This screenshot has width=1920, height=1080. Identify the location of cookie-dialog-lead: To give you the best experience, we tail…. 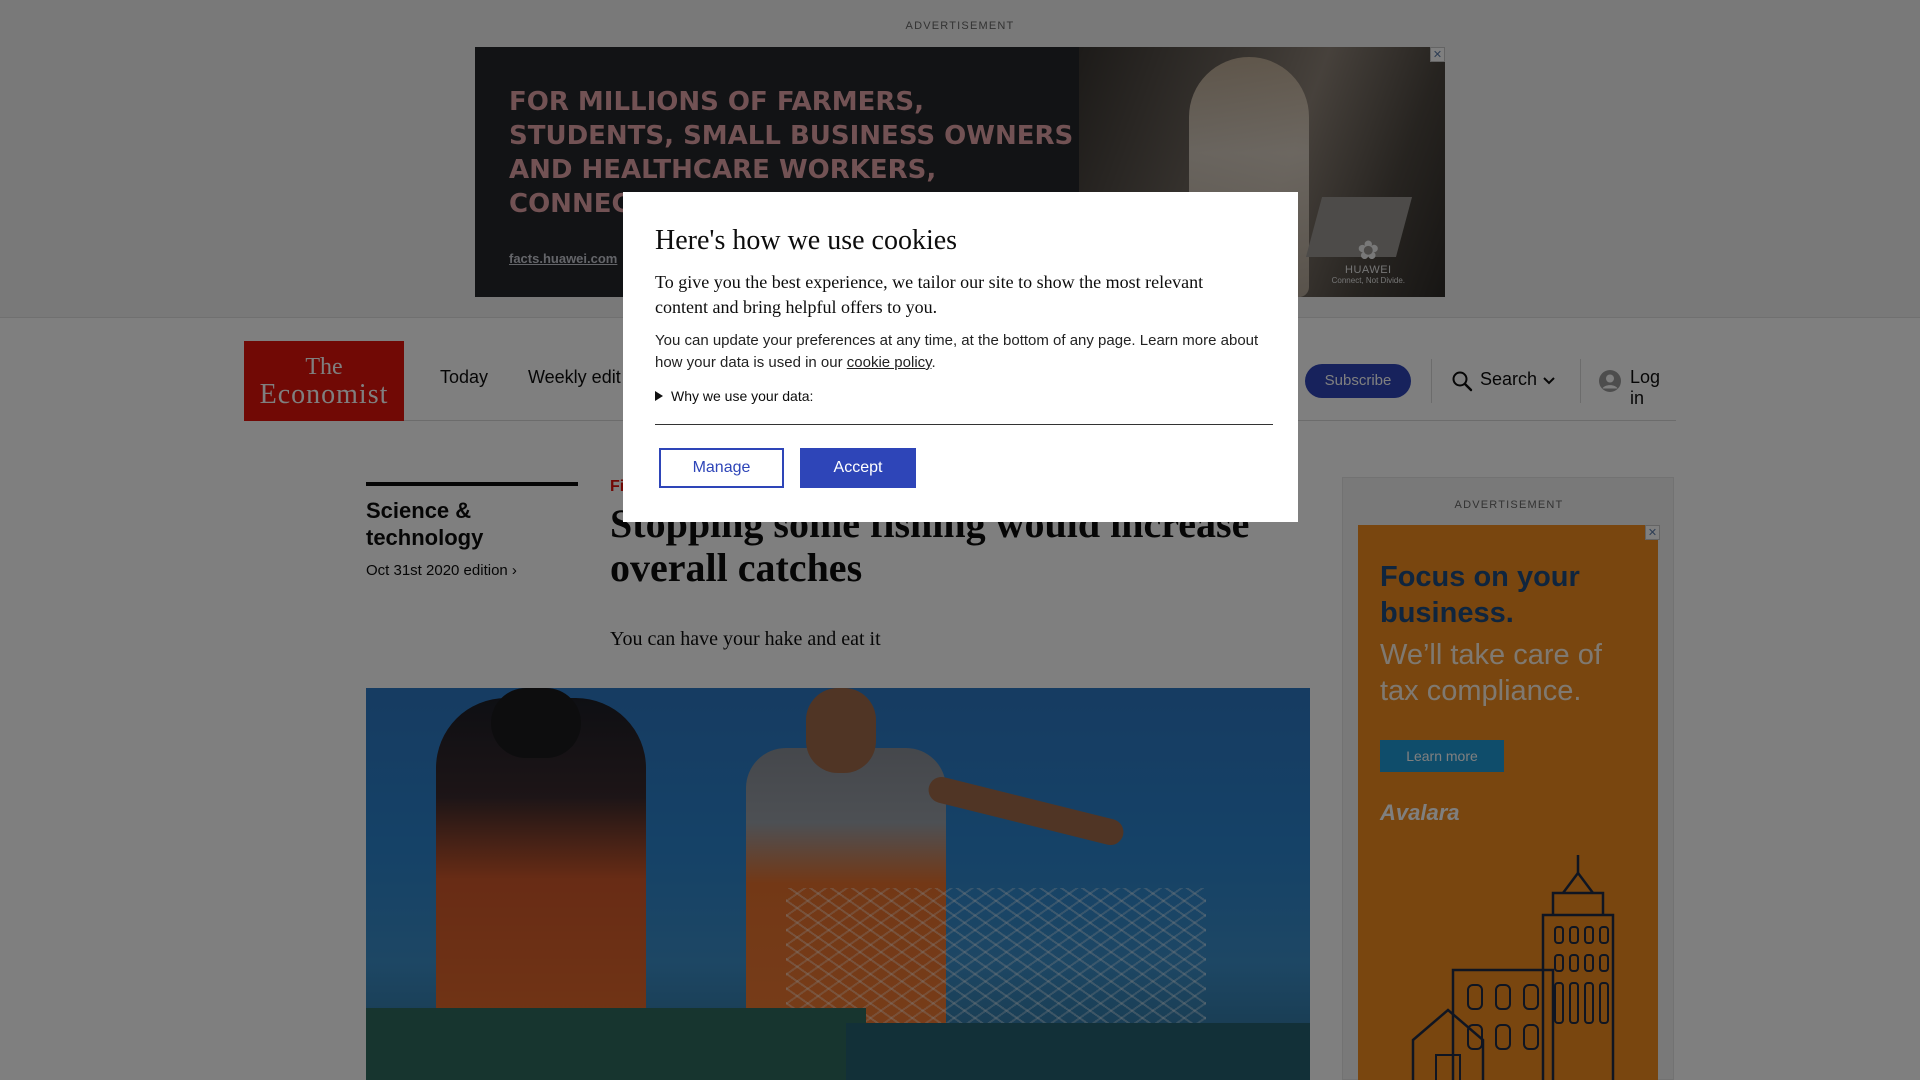
(929, 294).